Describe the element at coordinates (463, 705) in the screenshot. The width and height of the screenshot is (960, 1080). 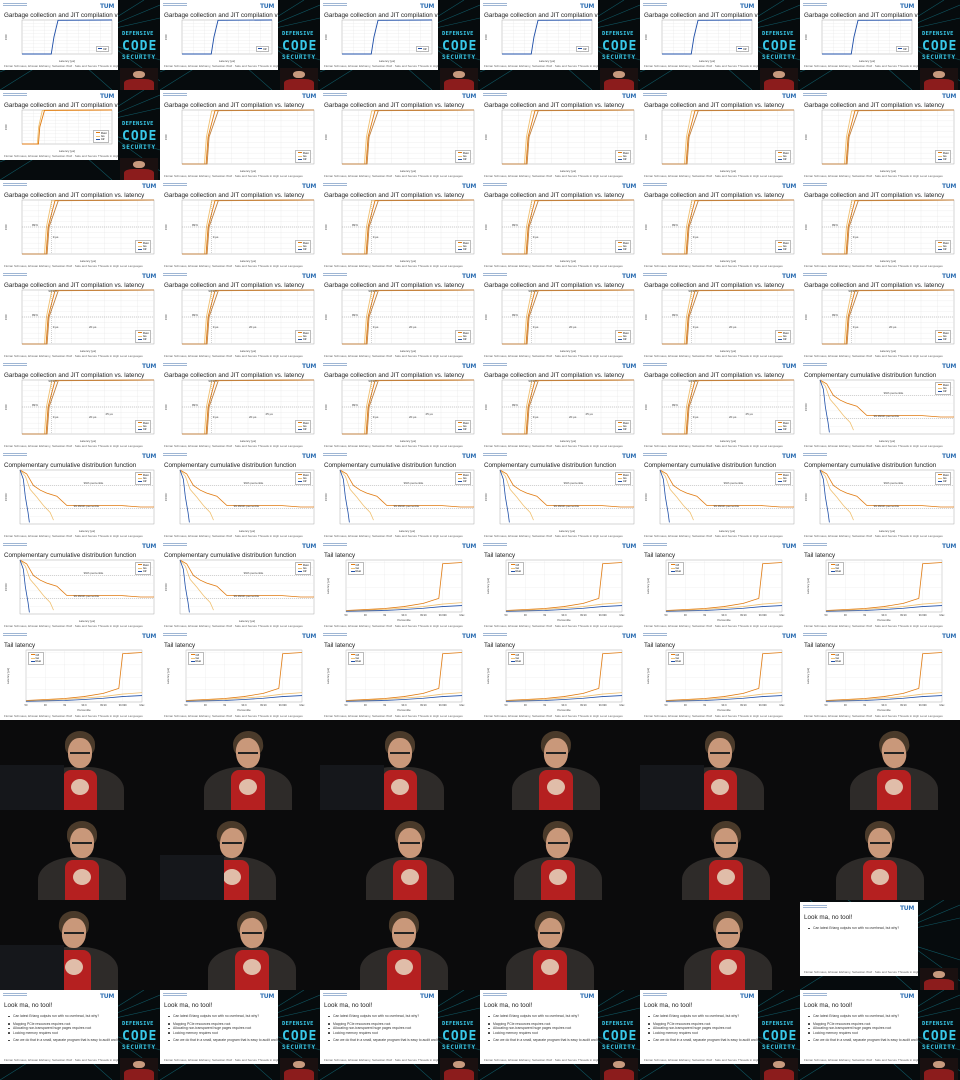
I see `x-tick-label: Max` at that location.